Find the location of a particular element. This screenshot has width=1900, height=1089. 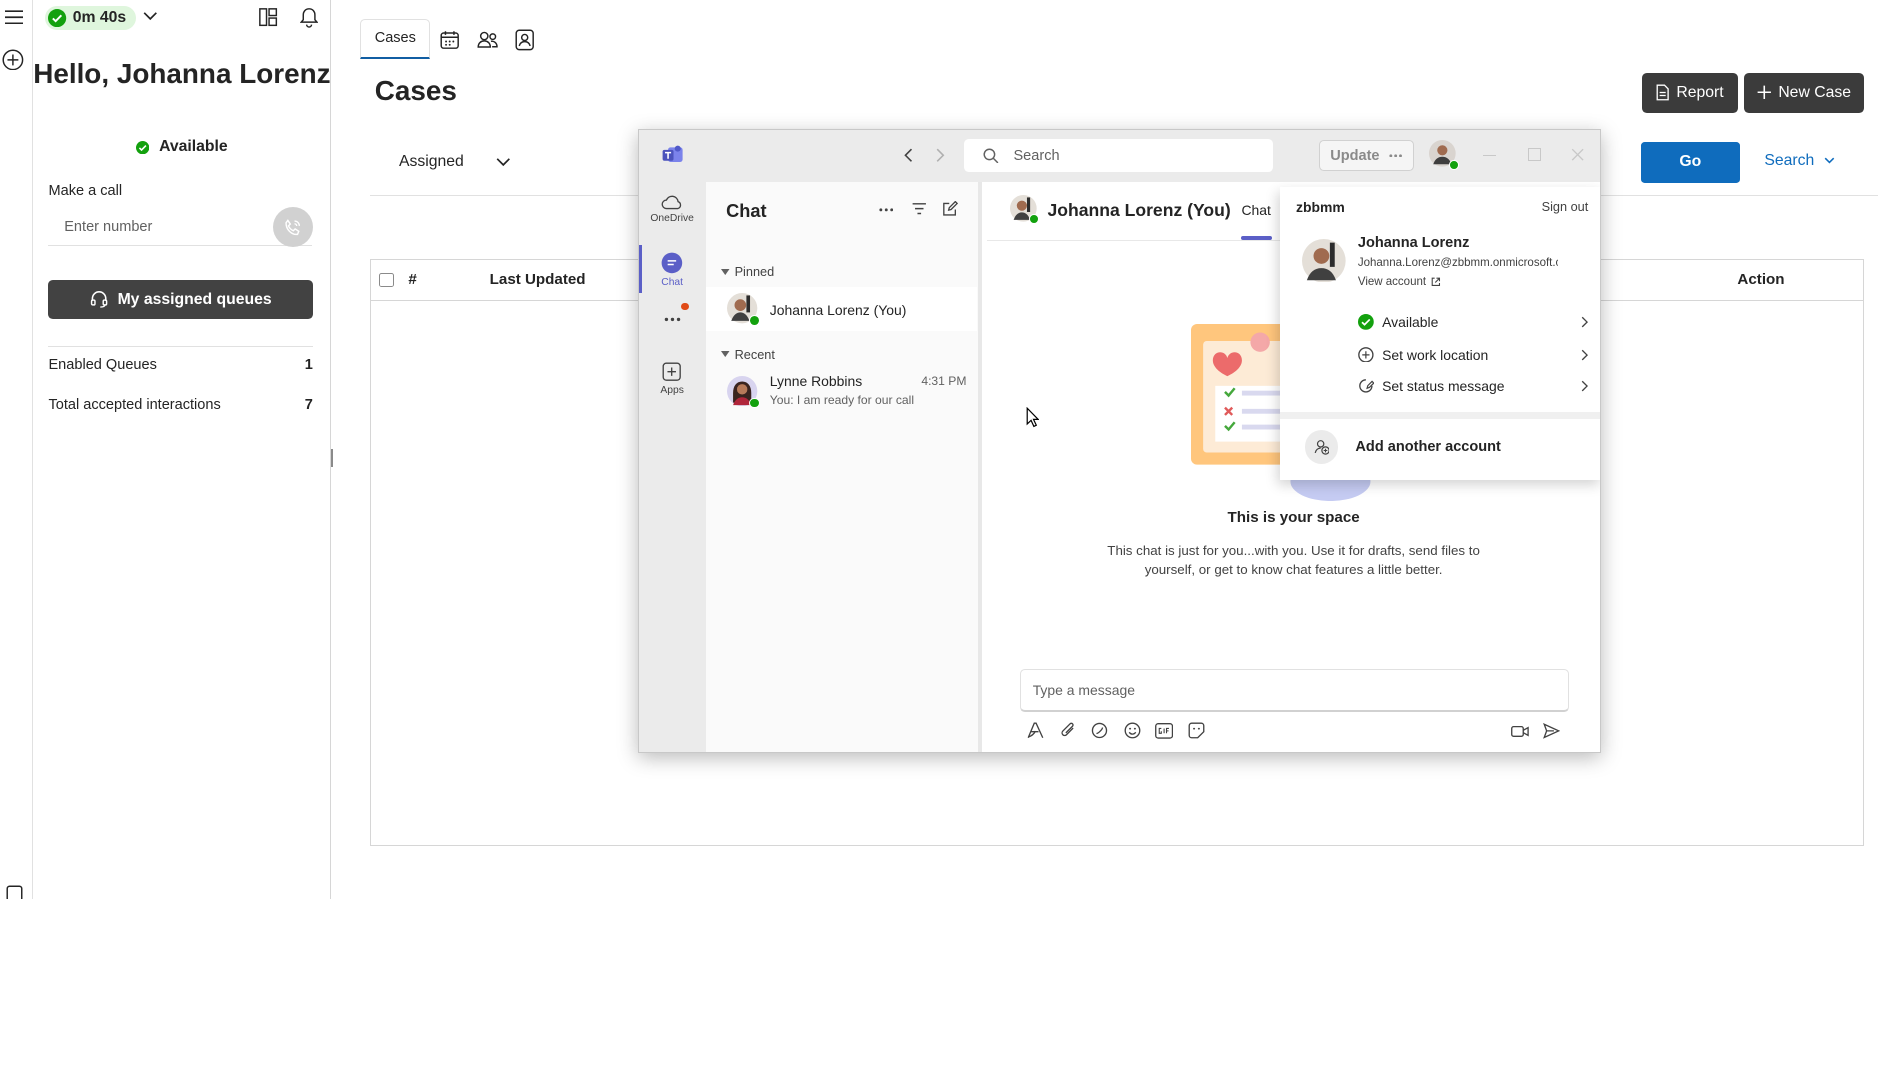

rail-item-apps: Apps is located at coordinates (672, 379).